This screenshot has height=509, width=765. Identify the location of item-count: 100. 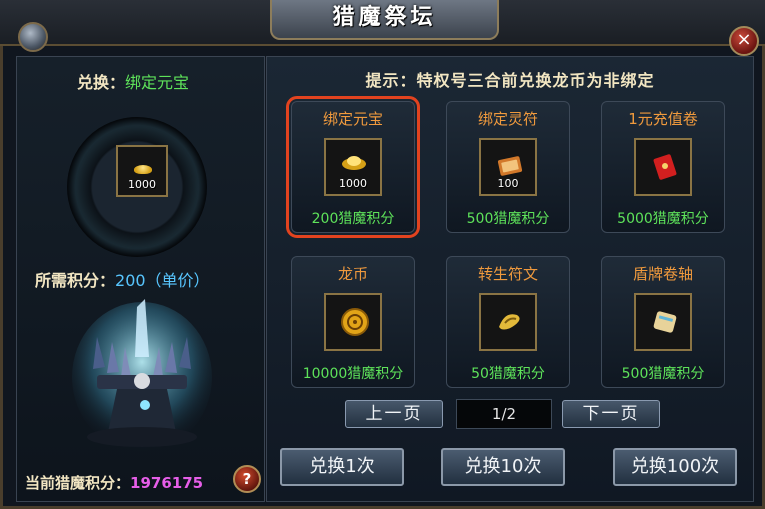
(508, 183).